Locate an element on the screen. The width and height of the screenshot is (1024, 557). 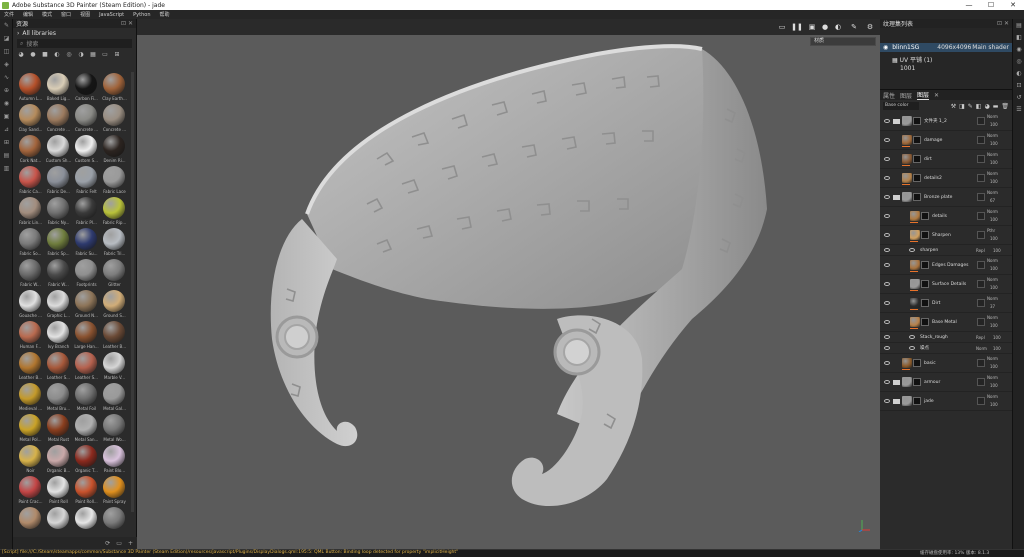
material-item is located at coordinates (58, 521).